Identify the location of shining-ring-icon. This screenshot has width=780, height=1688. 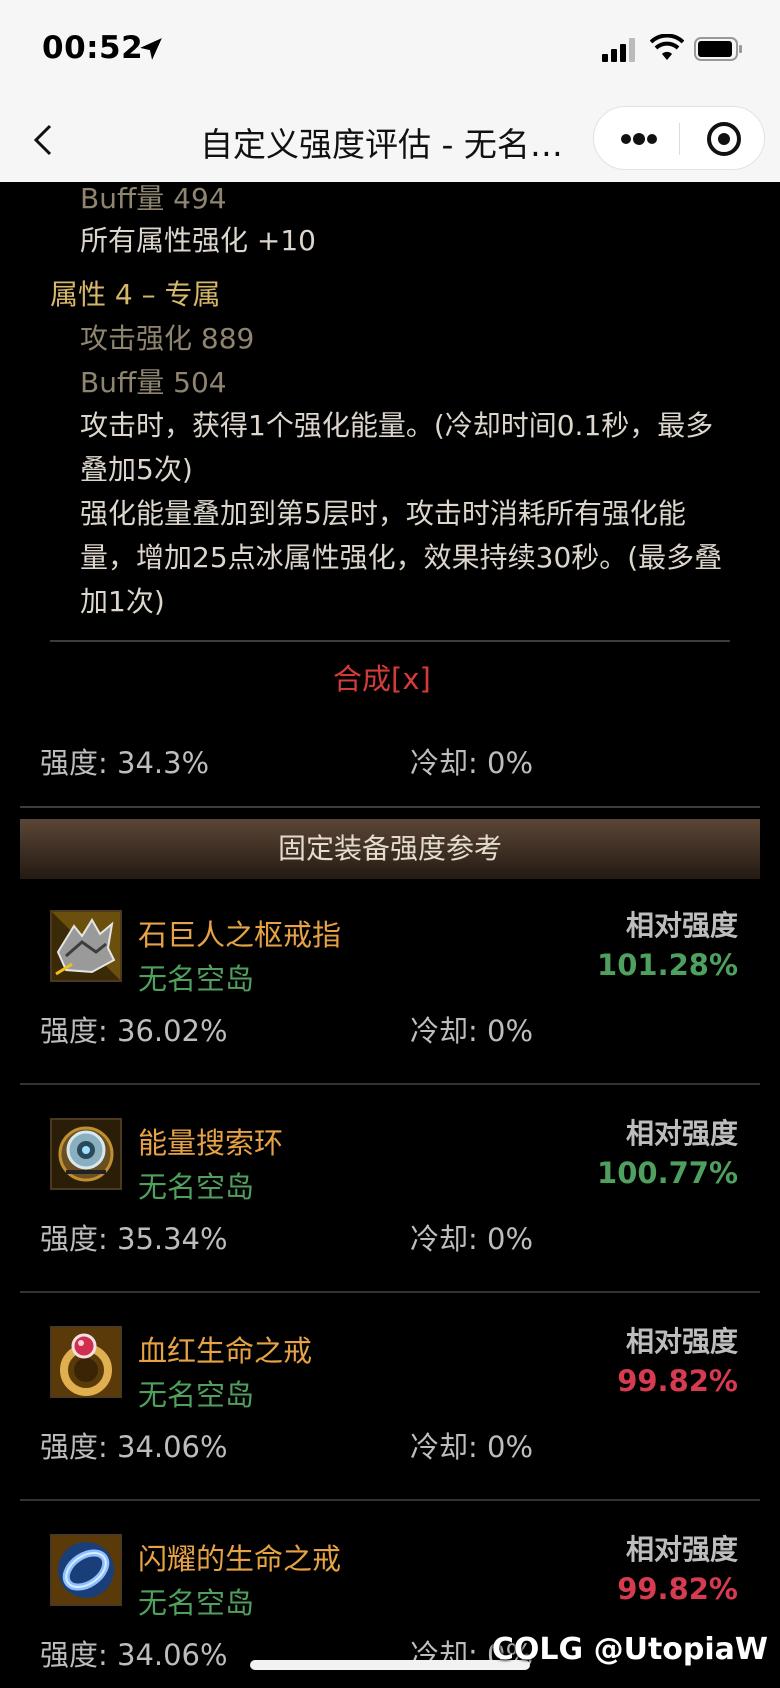
(86, 1570).